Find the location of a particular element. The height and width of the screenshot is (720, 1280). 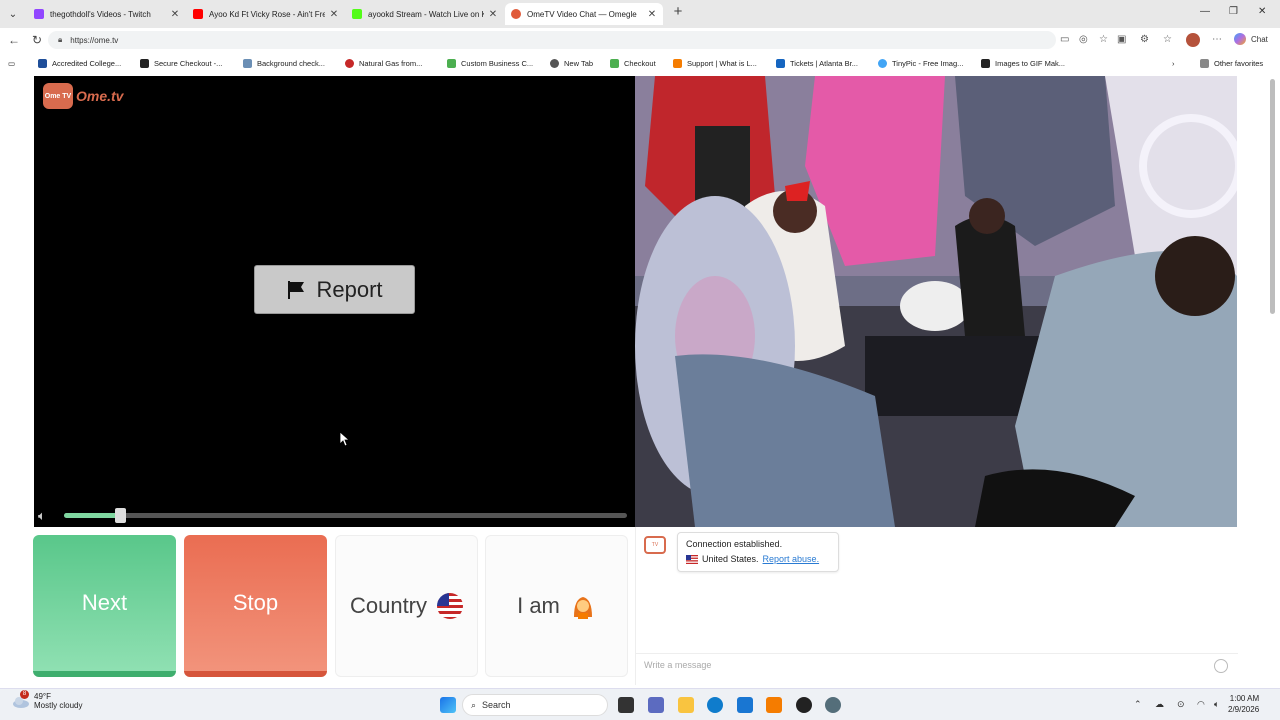

weather-widget: 8 49°F Mostly cloudy is located at coordinates (47, 700).